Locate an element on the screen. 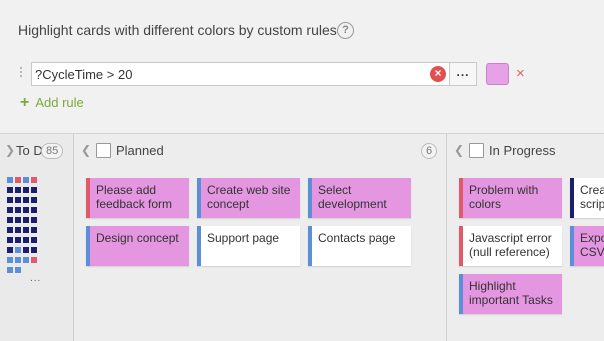 The height and width of the screenshot is (341, 604). column-select-checkbox-in-progress is located at coordinates (476, 150).